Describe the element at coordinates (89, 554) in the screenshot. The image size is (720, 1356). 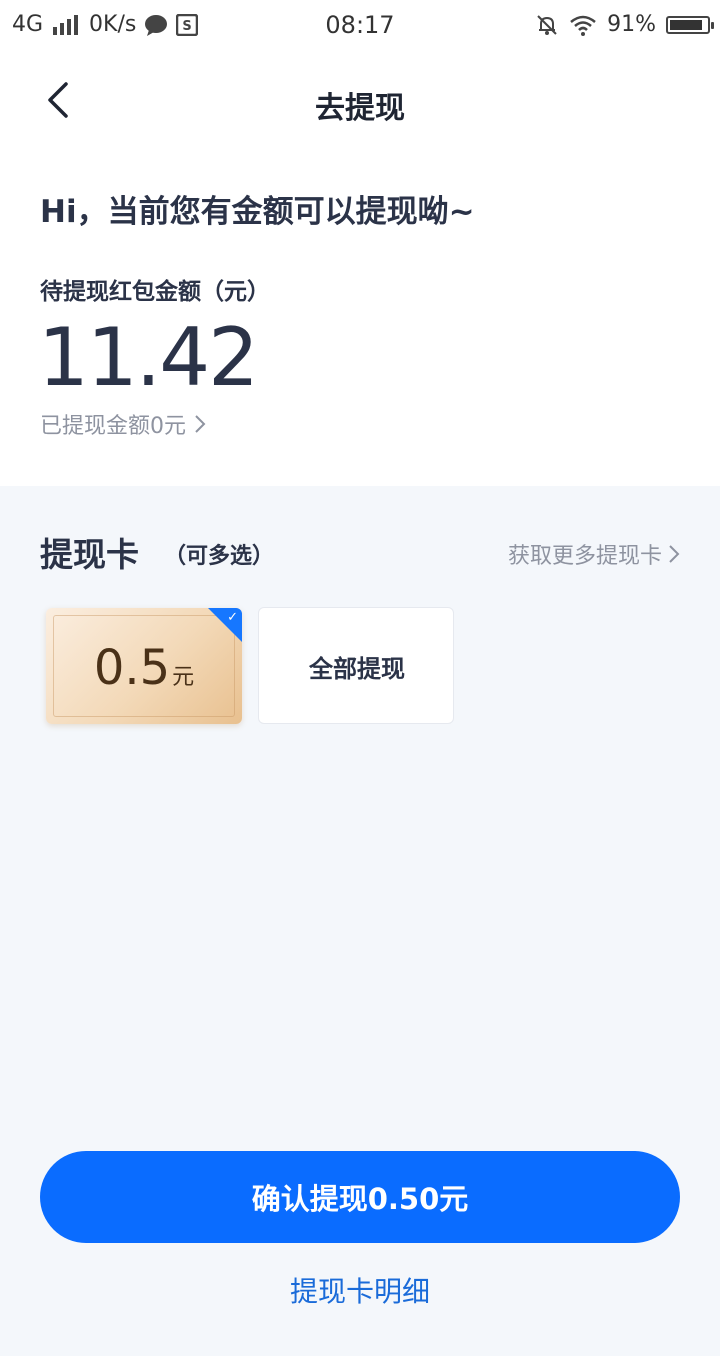
I see `section-title: 提现卡` at that location.